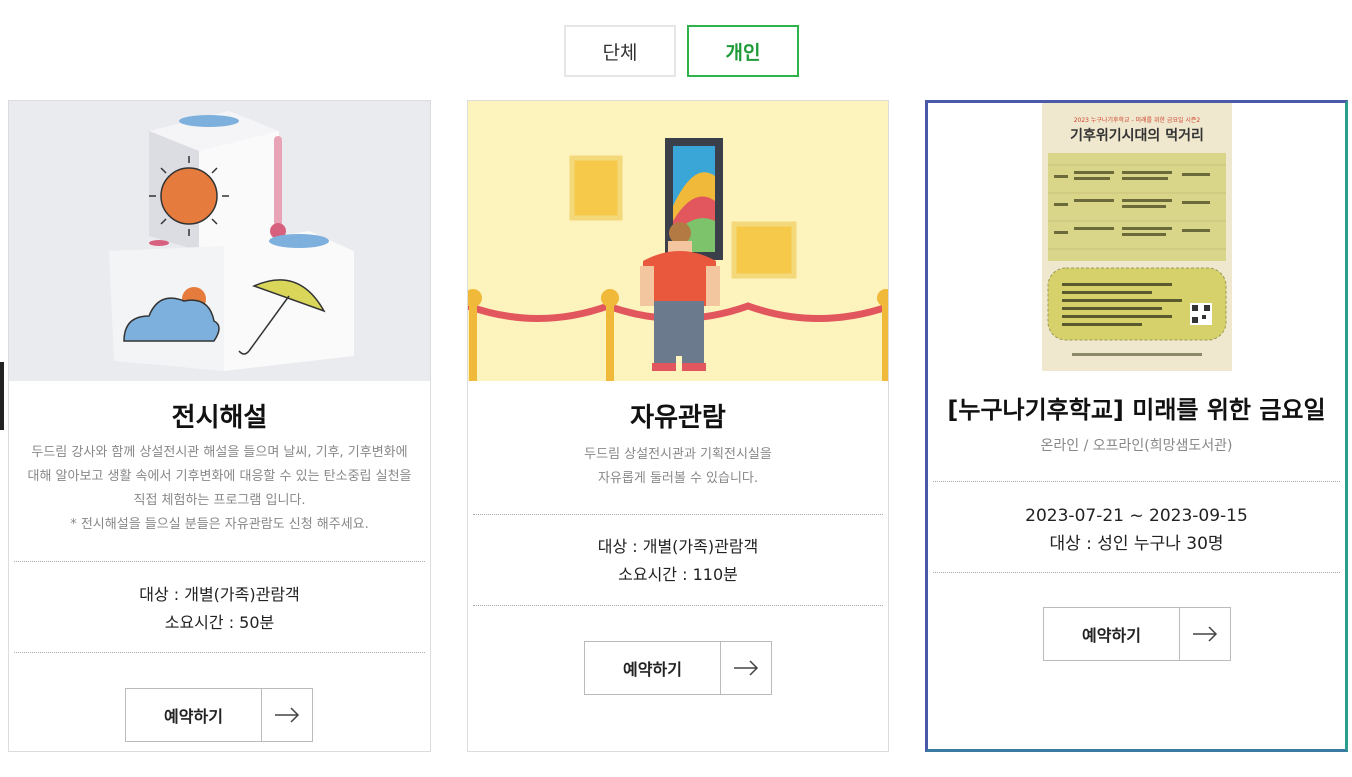  Describe the element at coordinates (743, 51) in the screenshot. I see `tab-individual: 개인` at that location.